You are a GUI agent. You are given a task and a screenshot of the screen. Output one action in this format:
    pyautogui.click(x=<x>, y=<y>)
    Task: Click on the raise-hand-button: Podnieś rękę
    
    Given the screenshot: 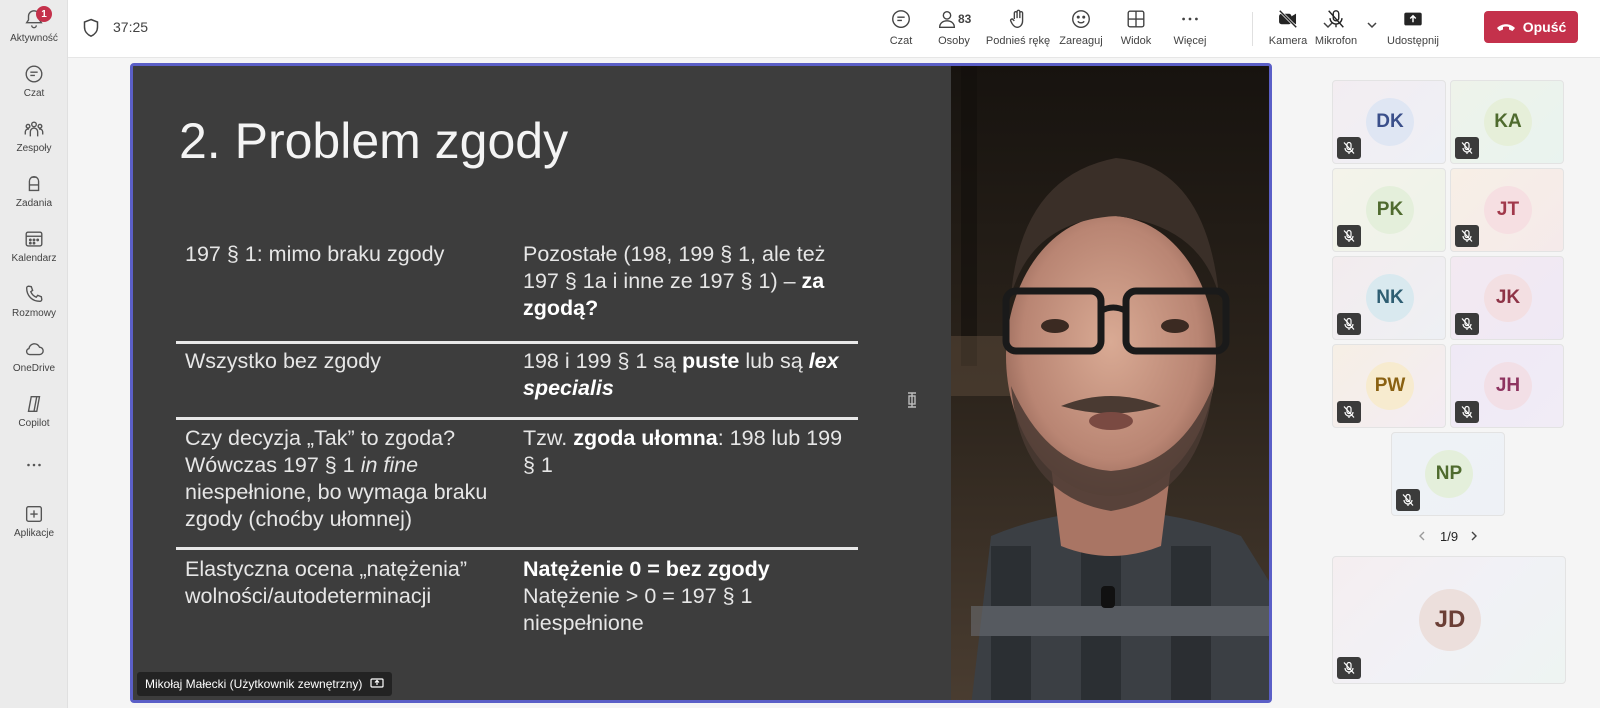 What is the action you would take?
    pyautogui.click(x=1018, y=30)
    